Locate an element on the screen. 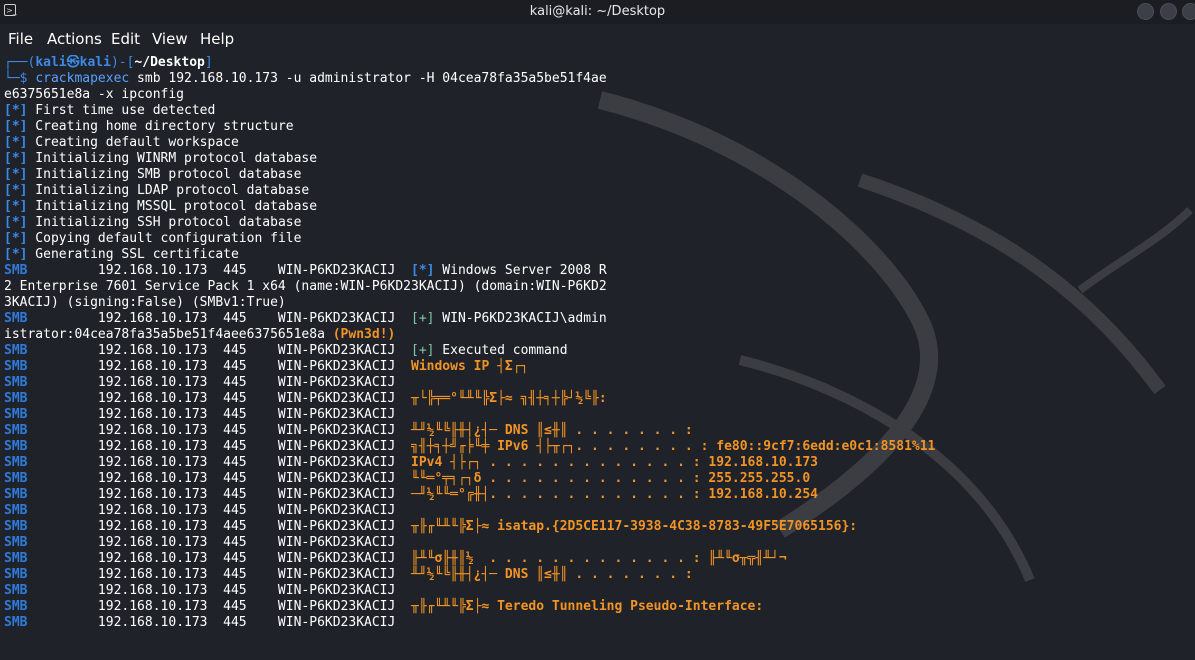 The image size is (1195, 660). menu-actions: Actions is located at coordinates (74, 39).